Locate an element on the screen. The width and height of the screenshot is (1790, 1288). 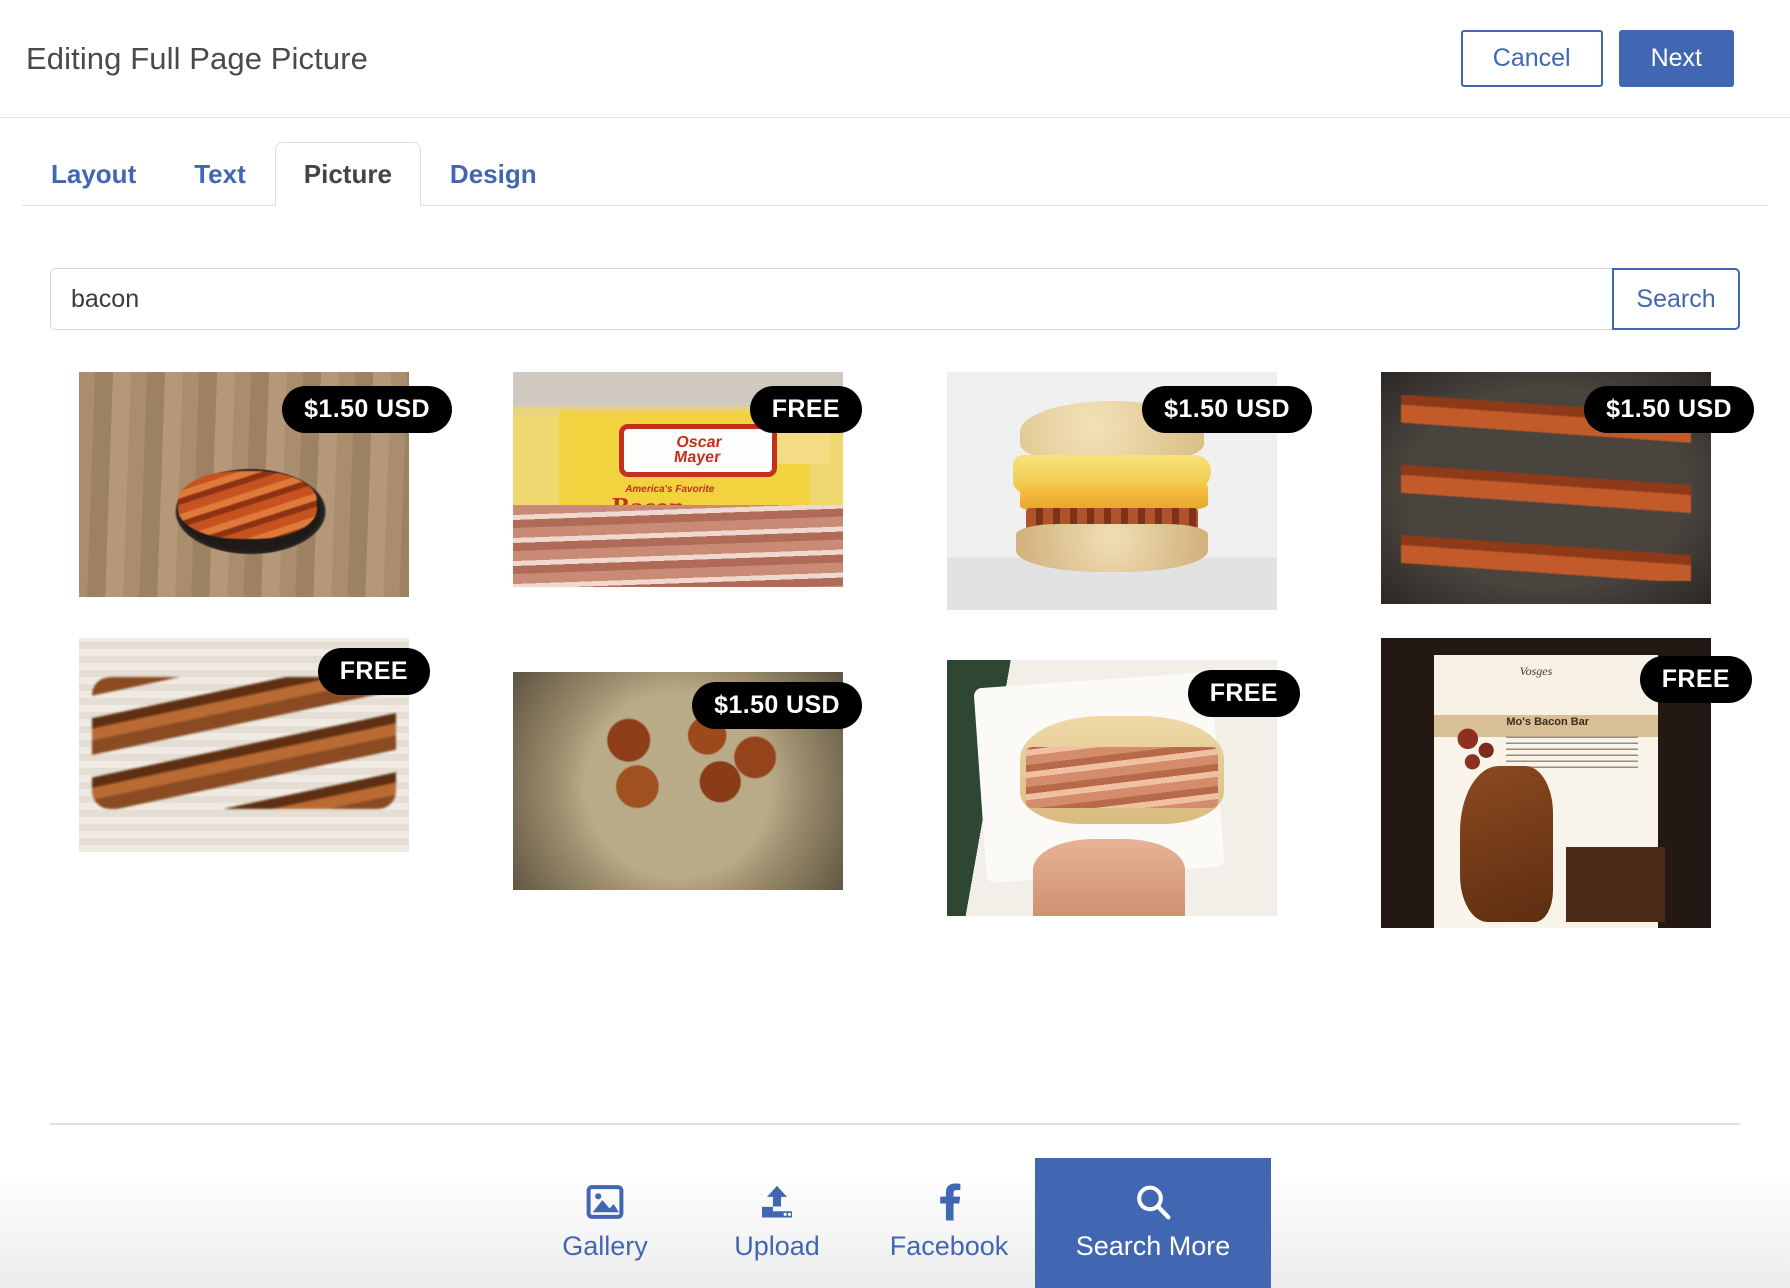
gallery-button: Gallery is located at coordinates (605, 1223).